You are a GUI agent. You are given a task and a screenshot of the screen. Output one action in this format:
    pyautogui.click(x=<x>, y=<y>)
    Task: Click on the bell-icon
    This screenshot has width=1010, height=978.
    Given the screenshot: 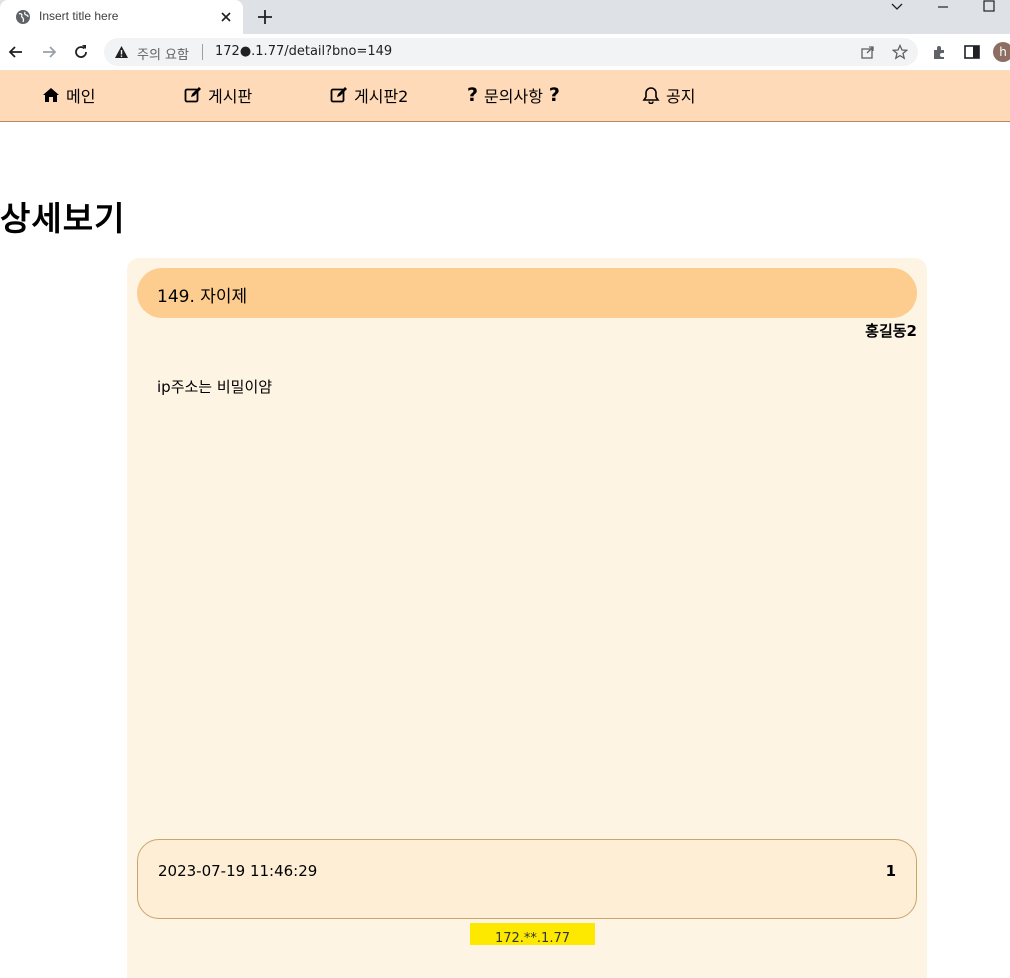 What is the action you would take?
    pyautogui.click(x=651, y=95)
    